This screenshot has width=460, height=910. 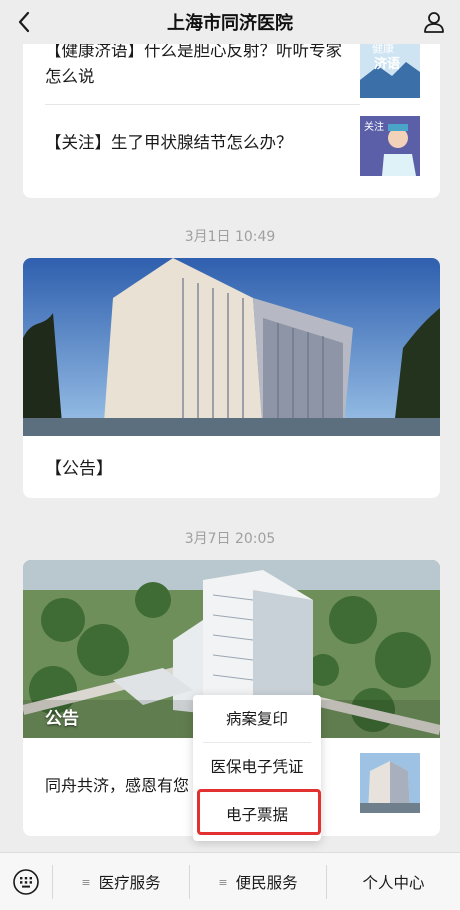 I want to click on news-item: 【关注】生了甲状腺结节怎么办？ 关注, so click(x=232, y=150).